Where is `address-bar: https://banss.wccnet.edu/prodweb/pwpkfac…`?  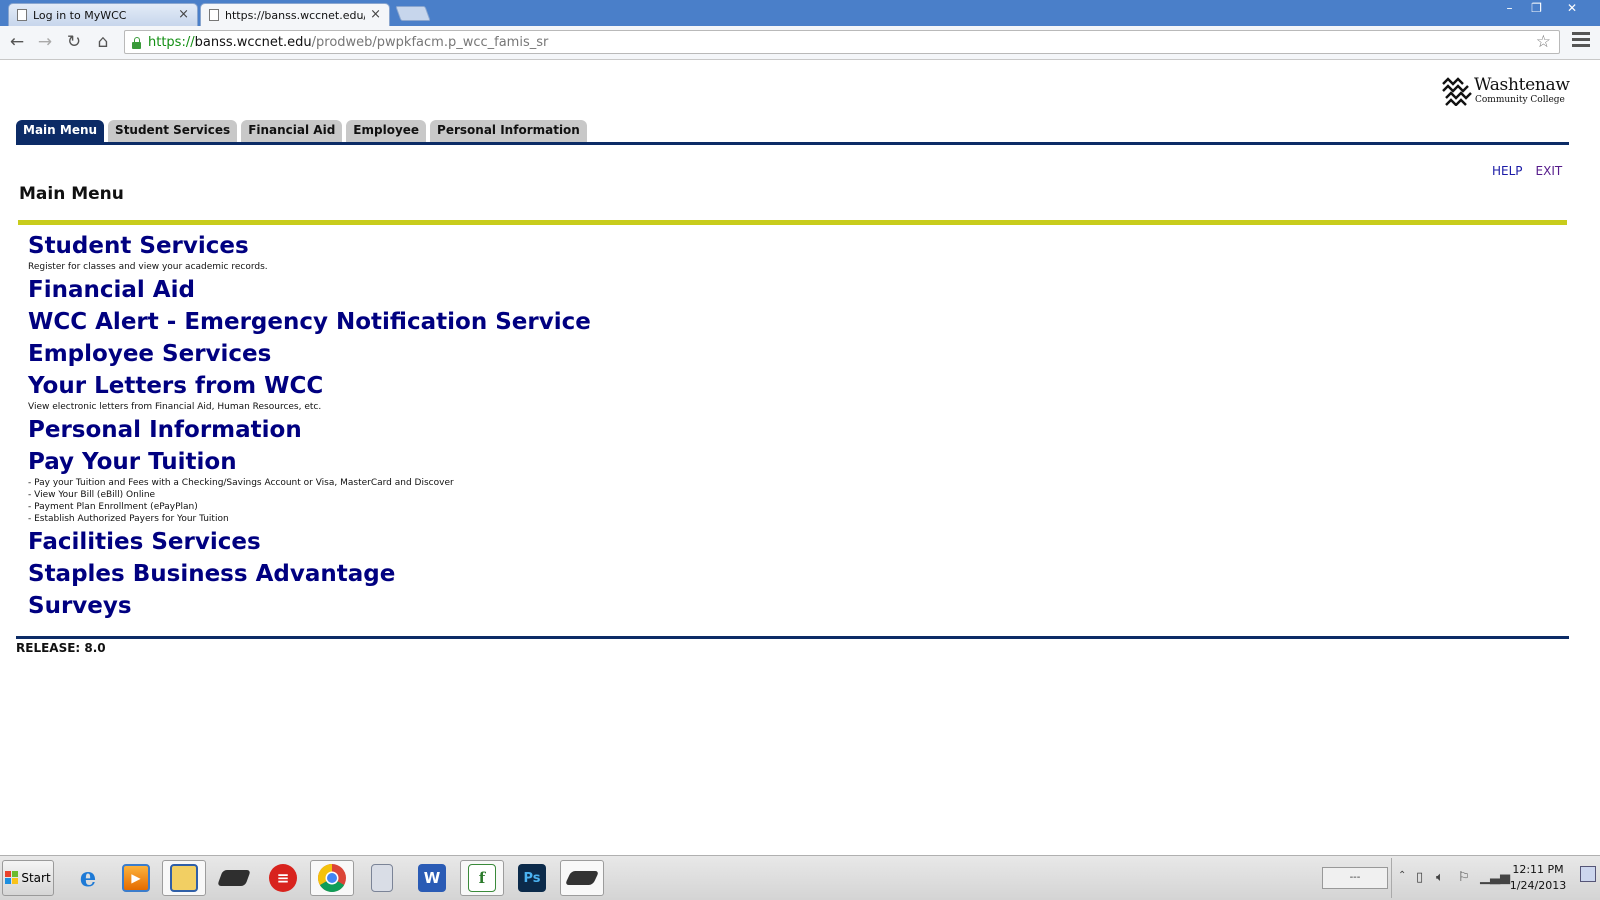
address-bar: https://banss.wccnet.edu/prodweb/pwpkfac… is located at coordinates (842, 42).